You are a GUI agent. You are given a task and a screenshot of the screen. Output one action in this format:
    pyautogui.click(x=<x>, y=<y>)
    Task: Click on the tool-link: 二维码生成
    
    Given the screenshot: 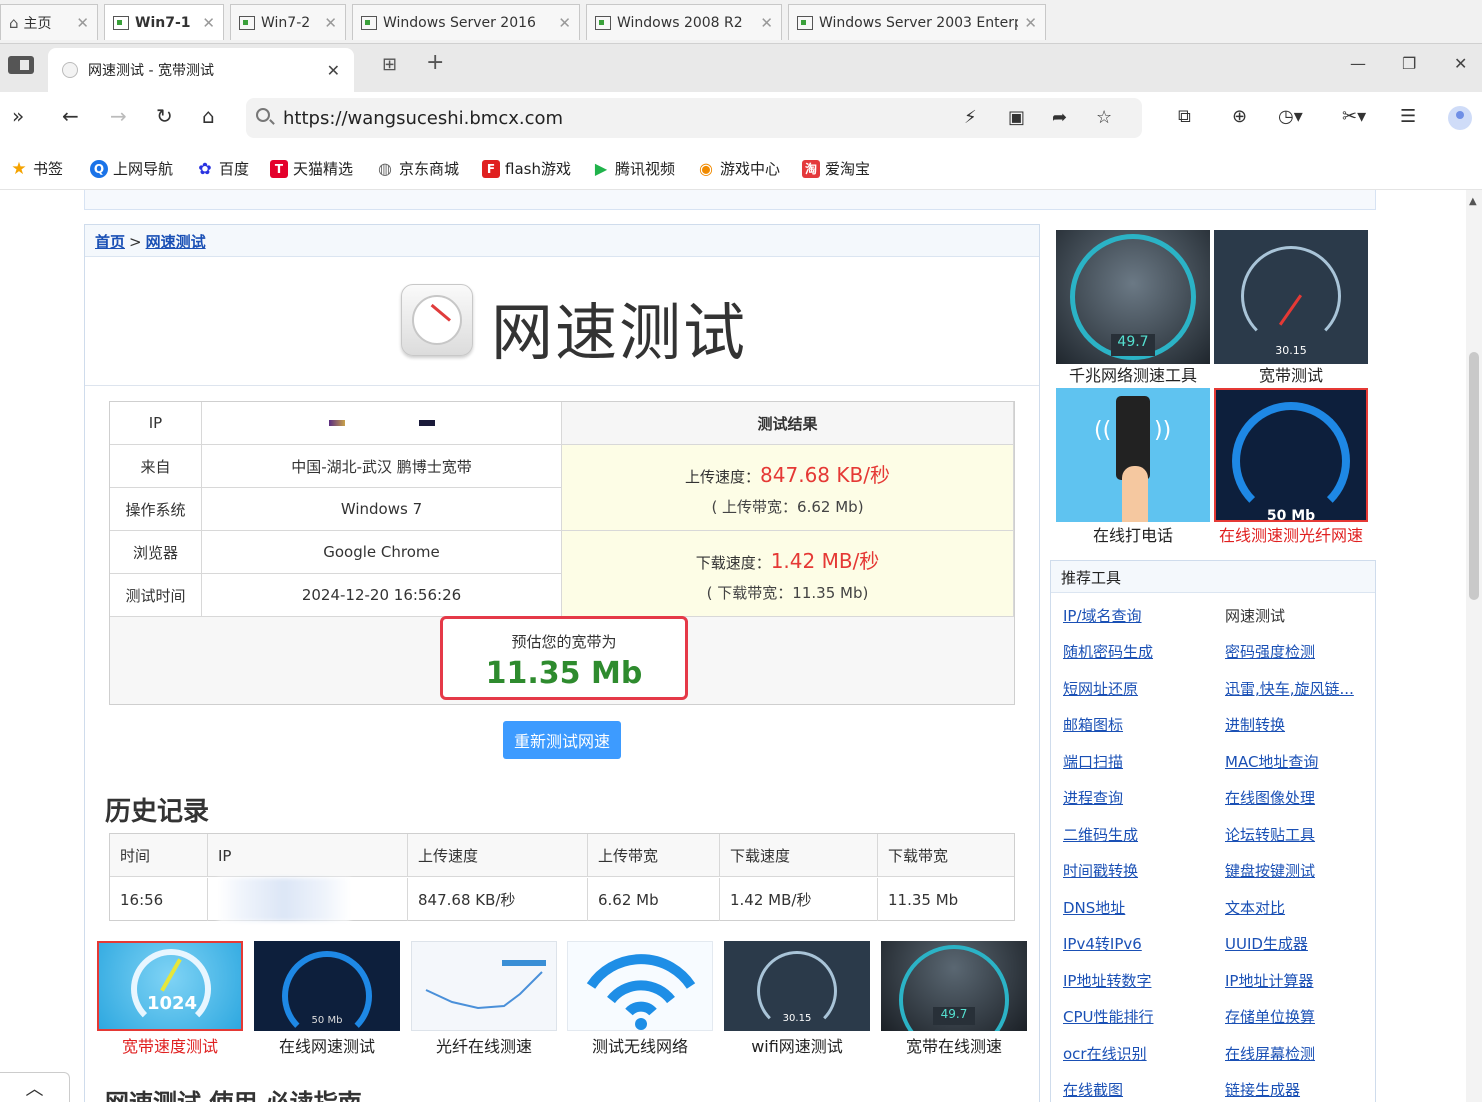 What is the action you would take?
    pyautogui.click(x=1100, y=834)
    